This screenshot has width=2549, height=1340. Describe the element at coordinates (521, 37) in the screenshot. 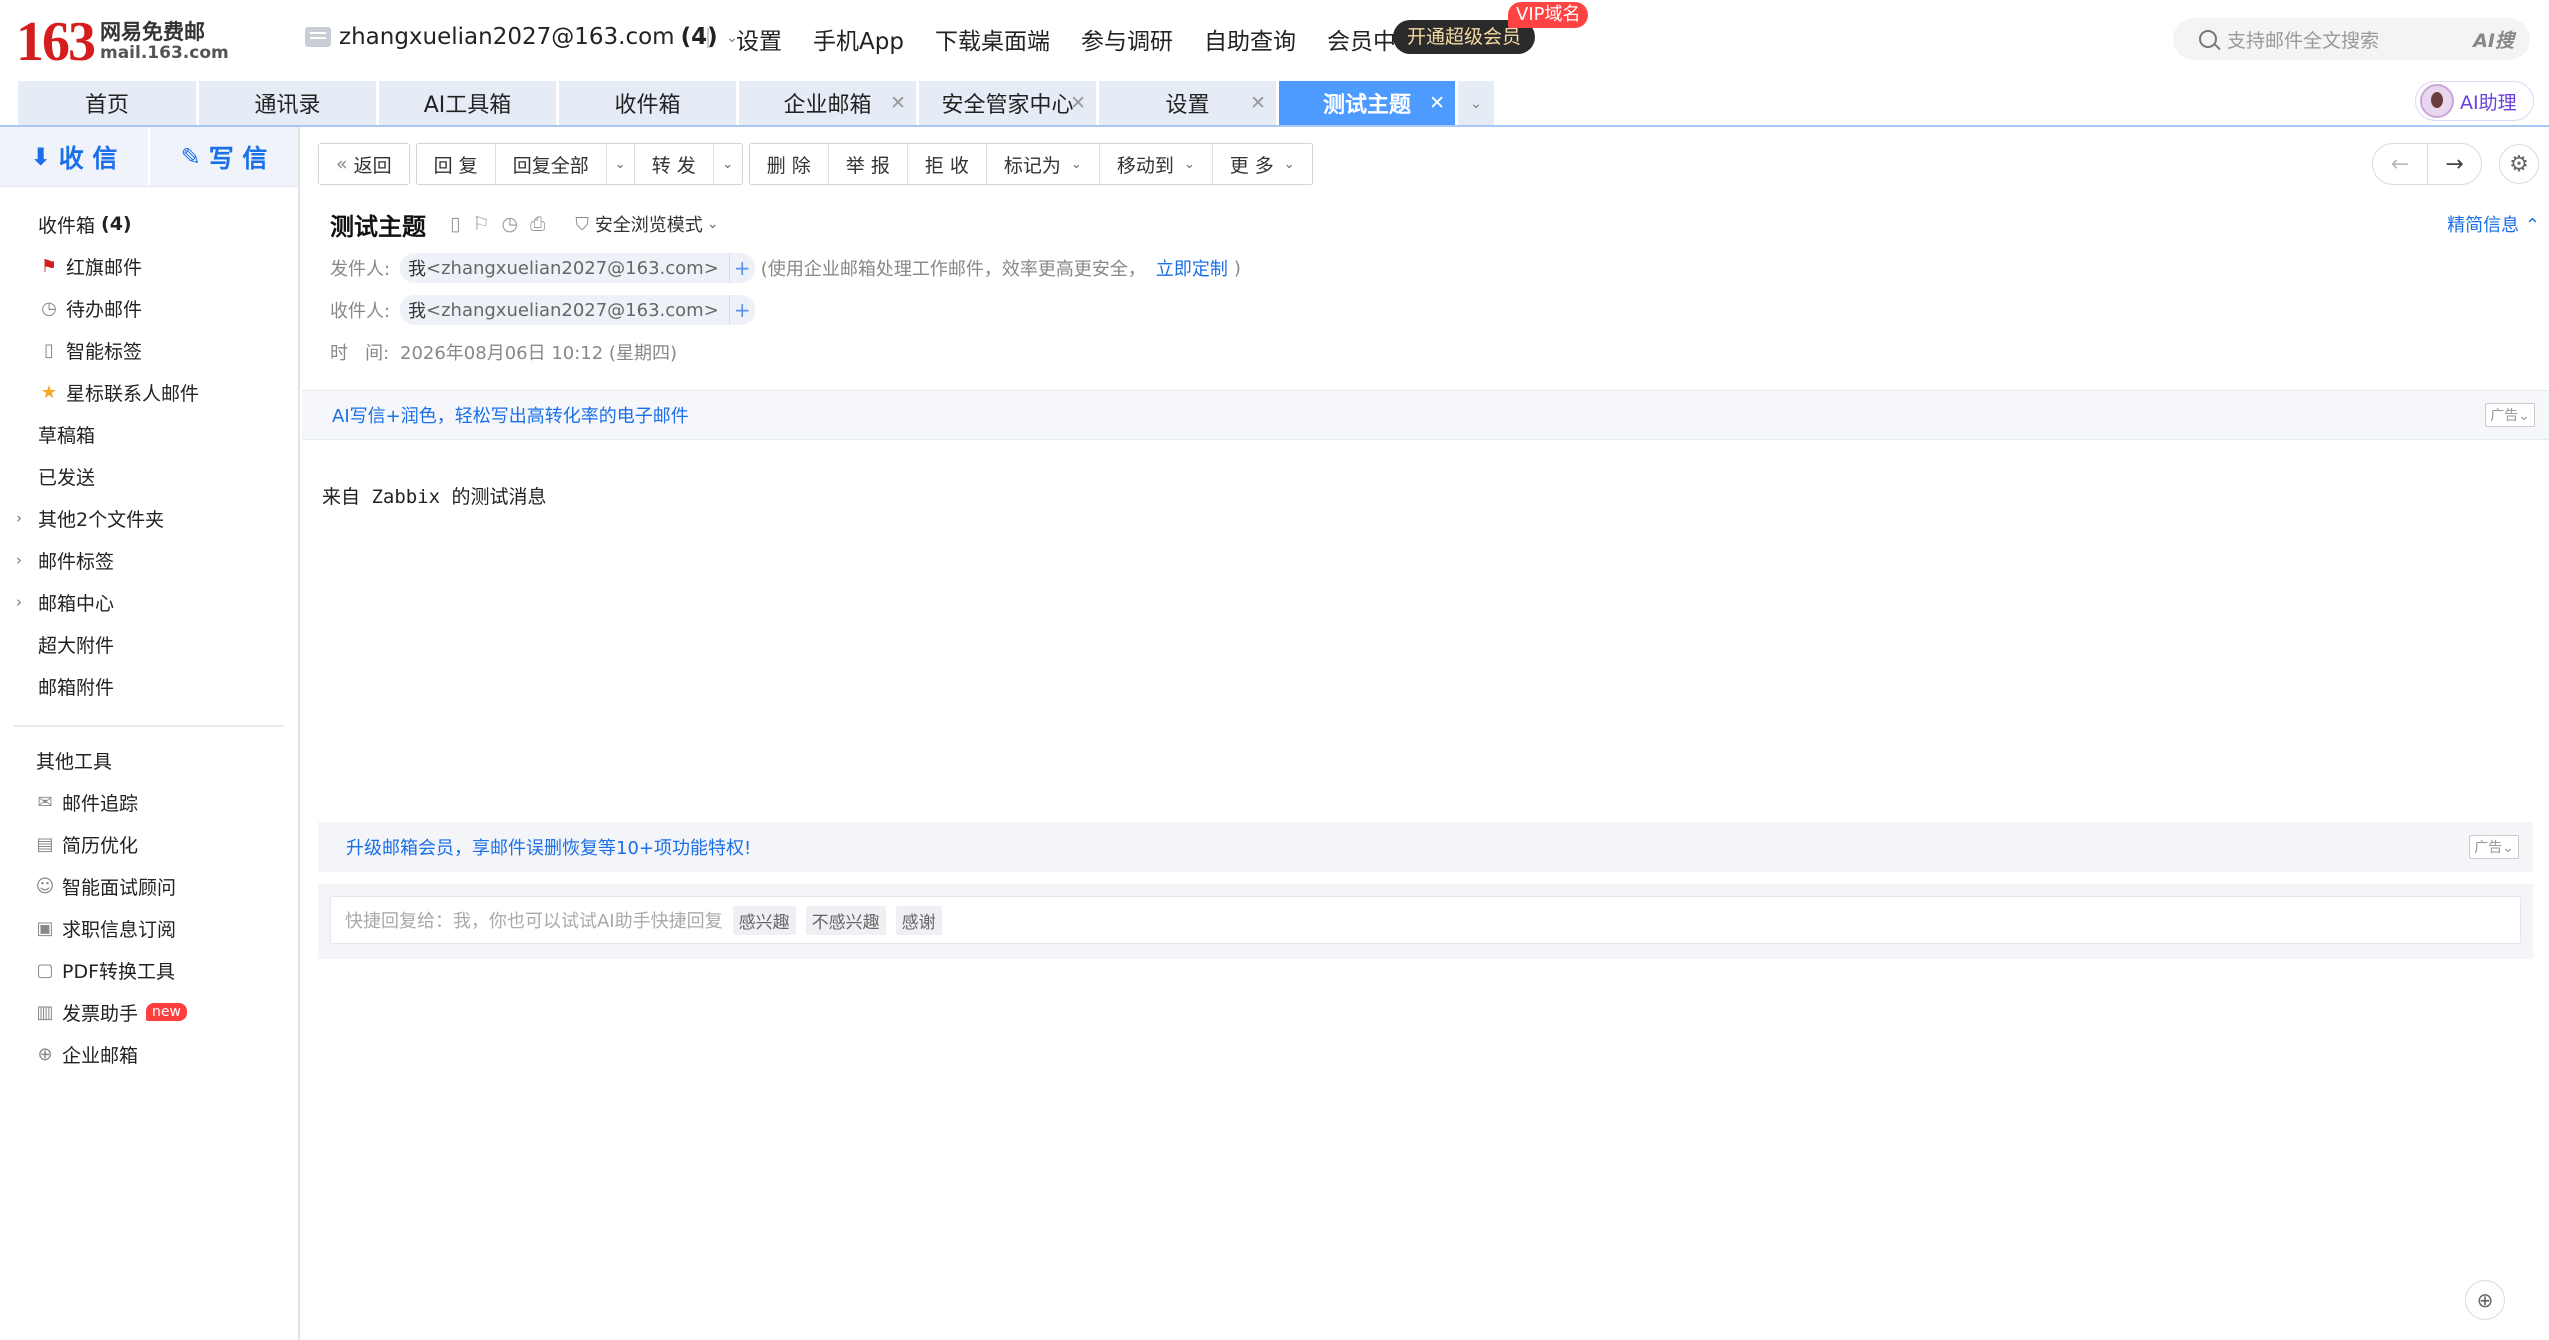

I see `account-switcher: zhangxuelian2027@163.com (4) ⌄` at that location.